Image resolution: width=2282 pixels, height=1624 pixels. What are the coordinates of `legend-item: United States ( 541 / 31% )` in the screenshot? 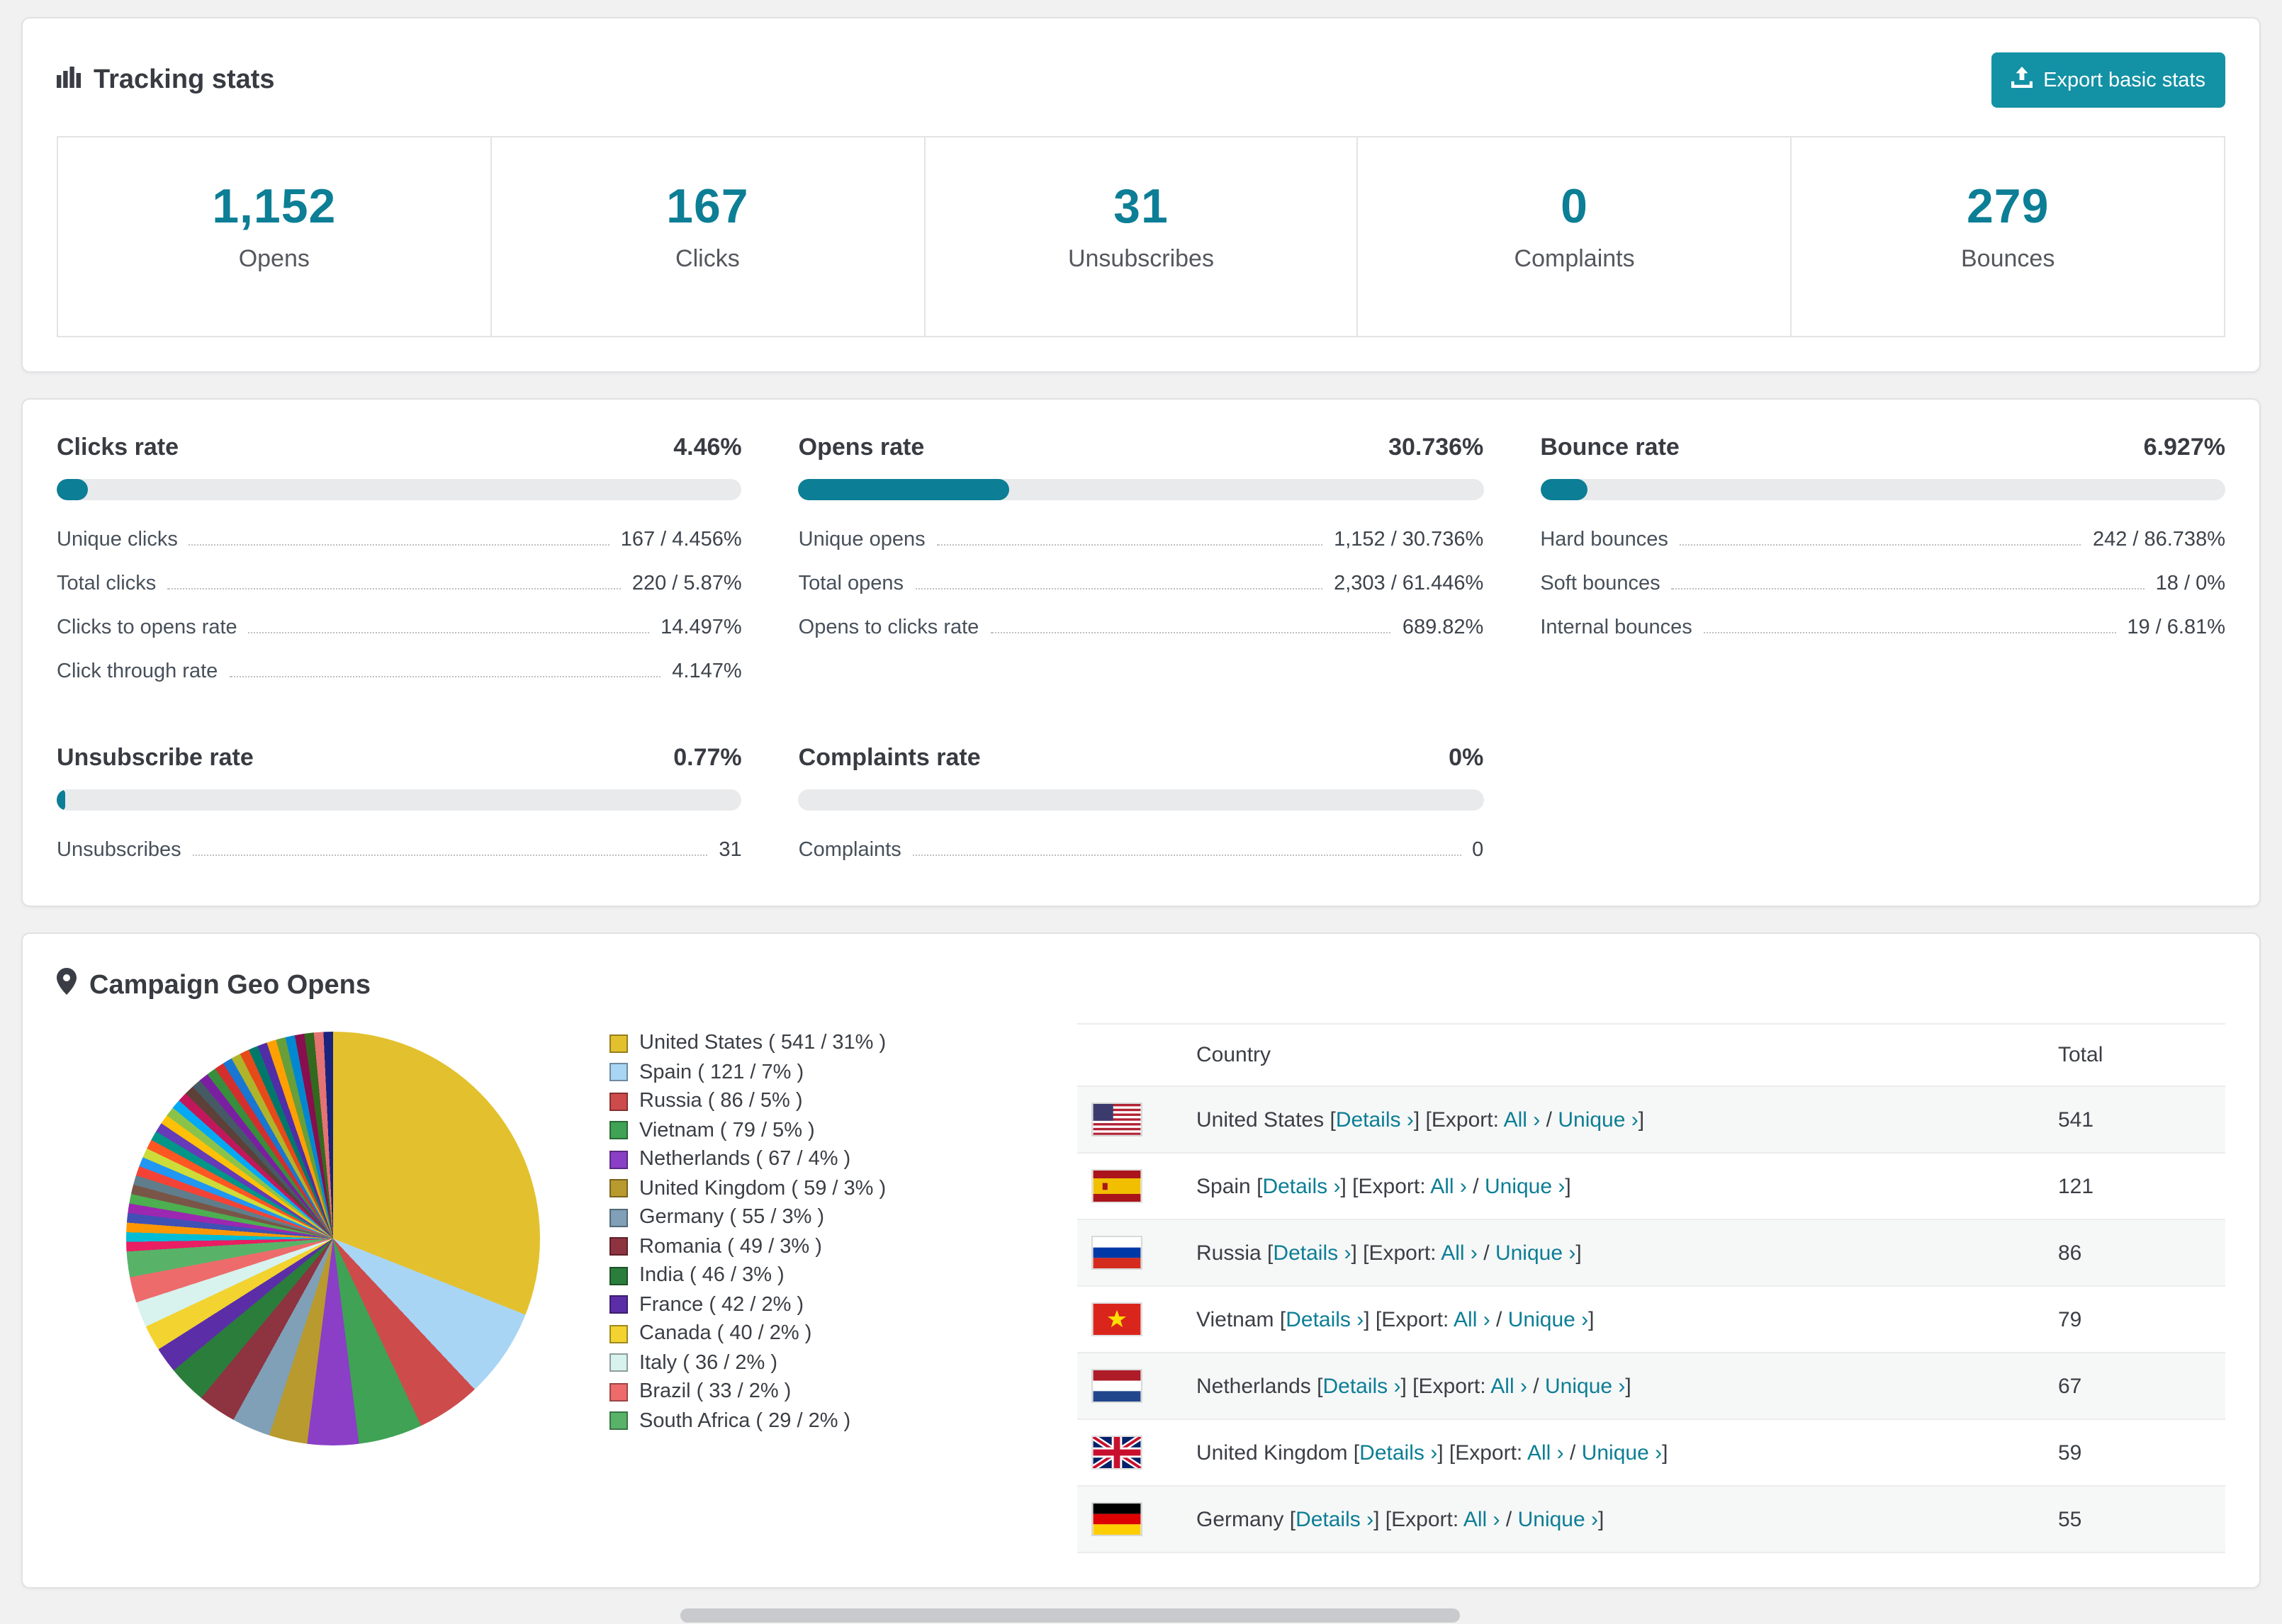 It's located at (843, 1043).